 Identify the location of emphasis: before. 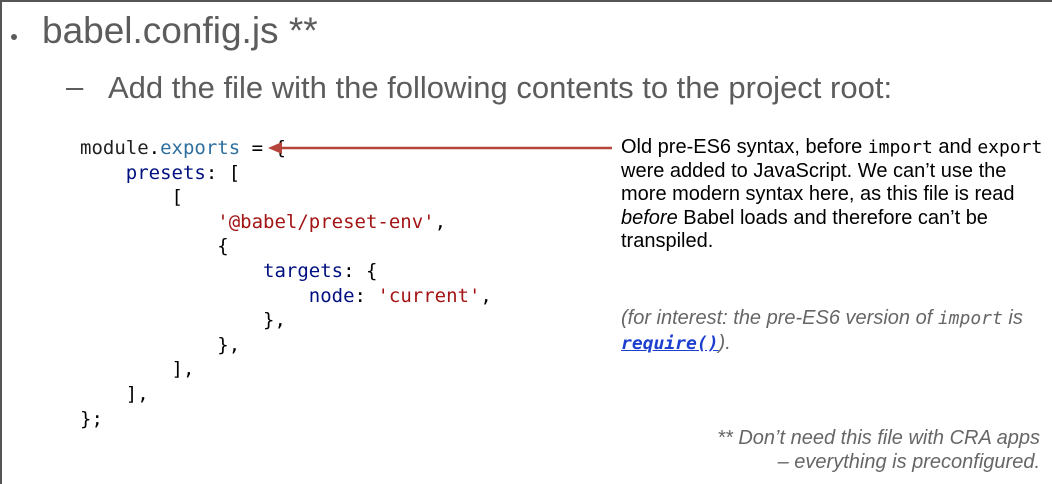
(649, 217).